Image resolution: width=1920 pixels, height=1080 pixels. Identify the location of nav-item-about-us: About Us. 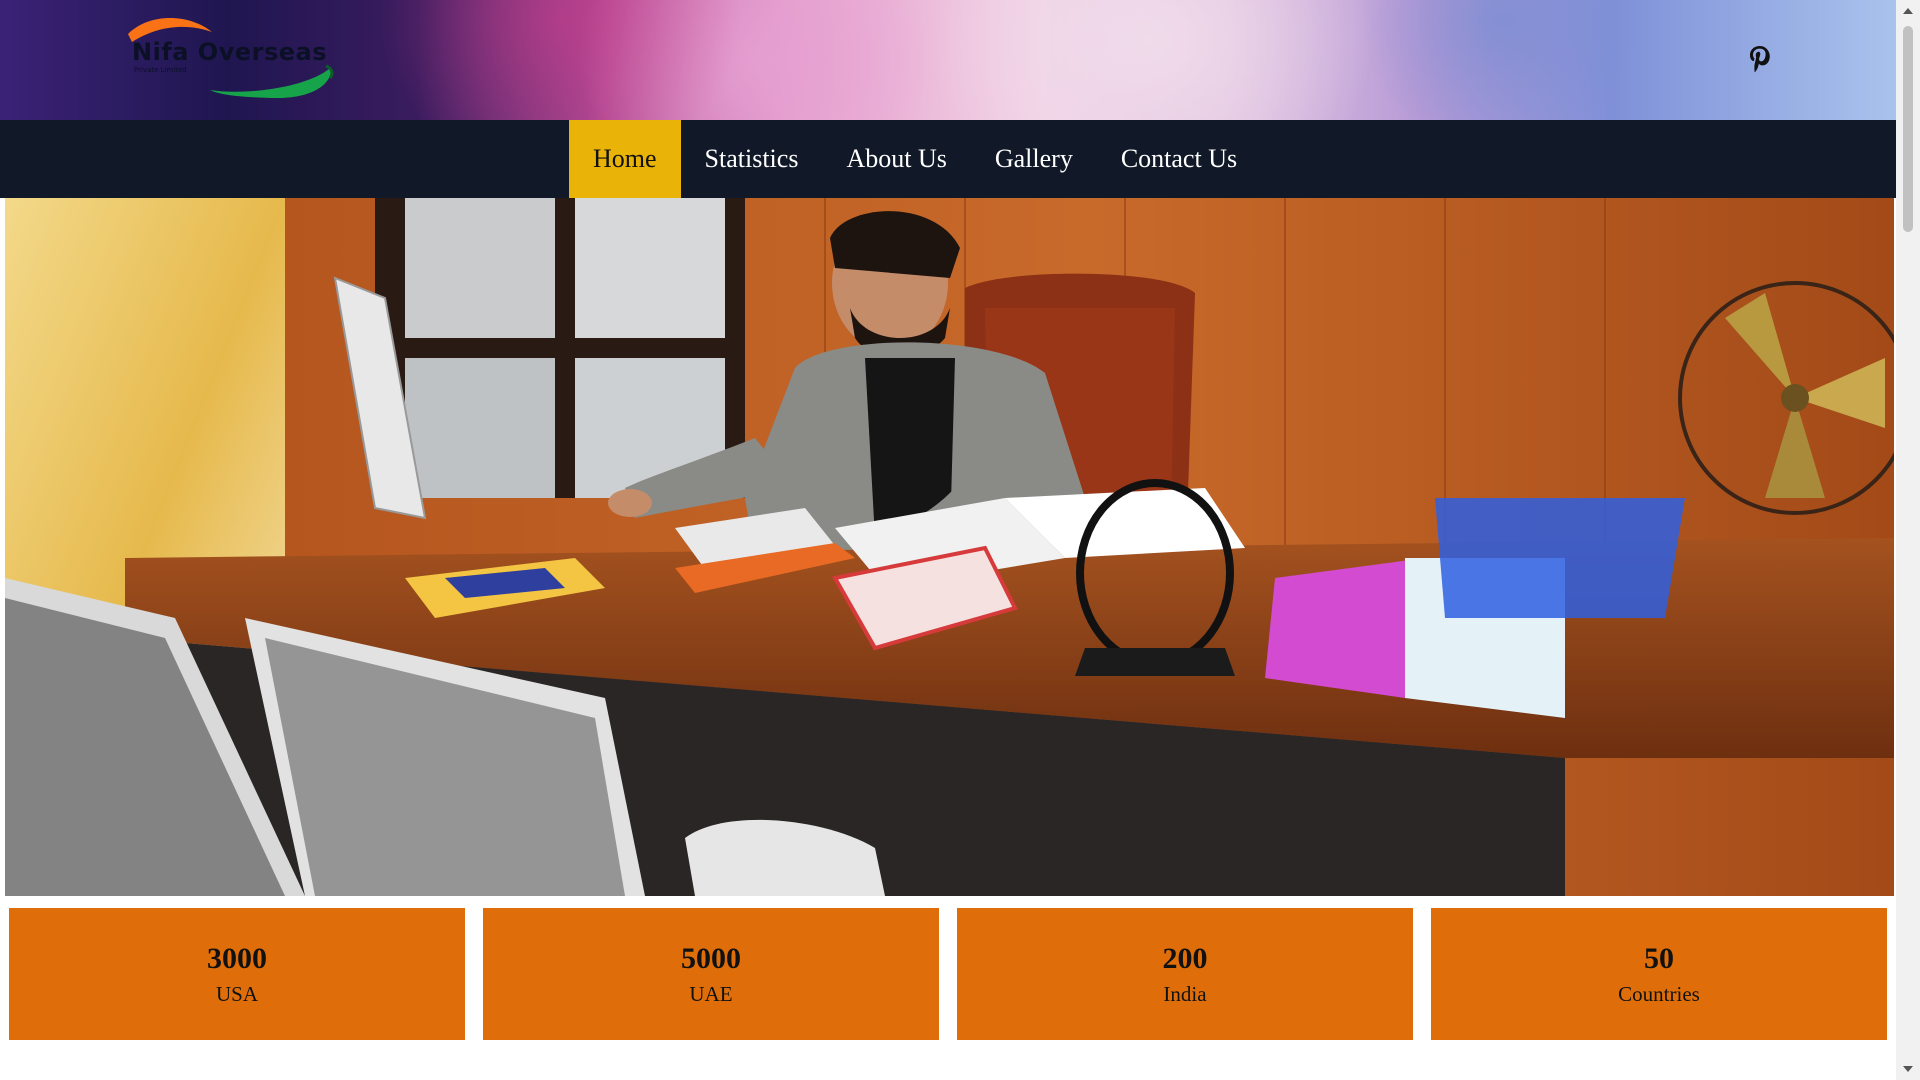
(896, 159).